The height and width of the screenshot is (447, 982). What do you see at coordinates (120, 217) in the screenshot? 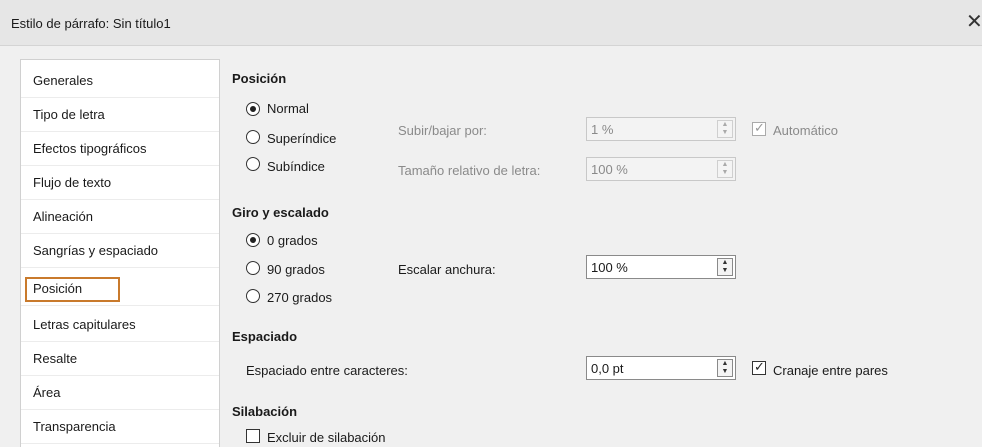
I see `sidebar-item-alineacion: Alineación` at bounding box center [120, 217].